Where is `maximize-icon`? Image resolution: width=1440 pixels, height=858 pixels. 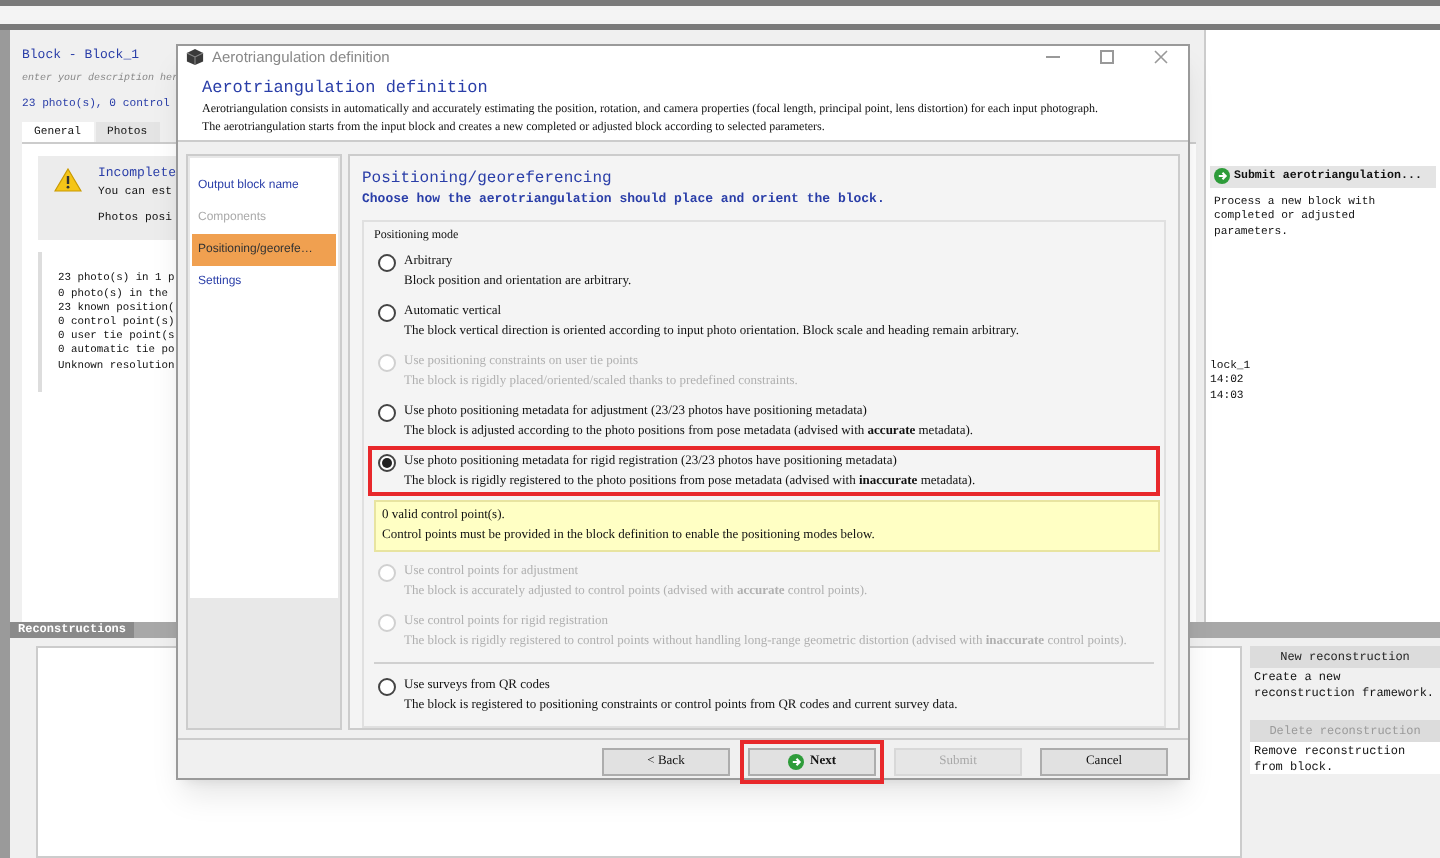 maximize-icon is located at coordinates (1107, 57).